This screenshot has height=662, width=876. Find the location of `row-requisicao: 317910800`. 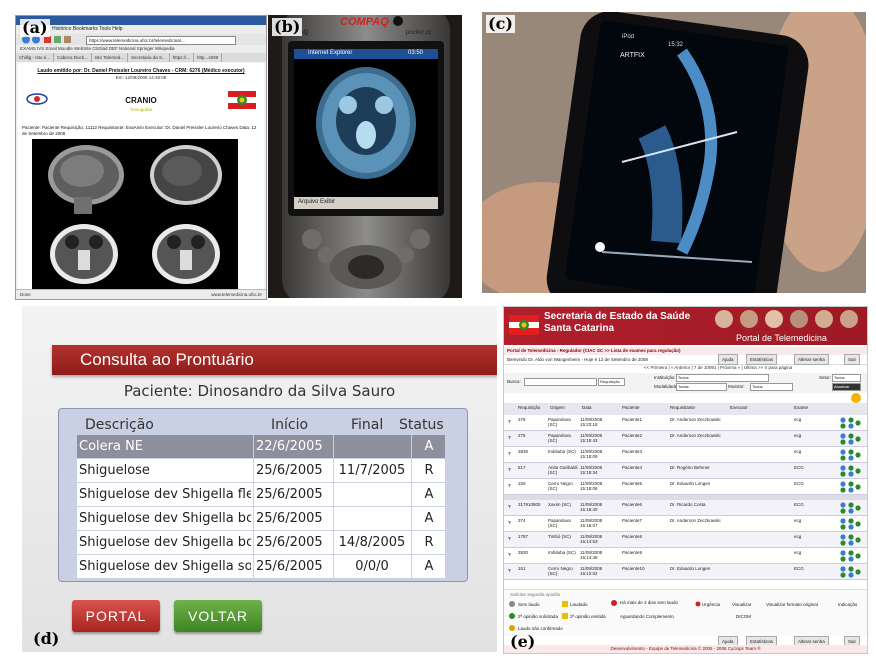

row-requisicao: 317910800 is located at coordinates (529, 504).